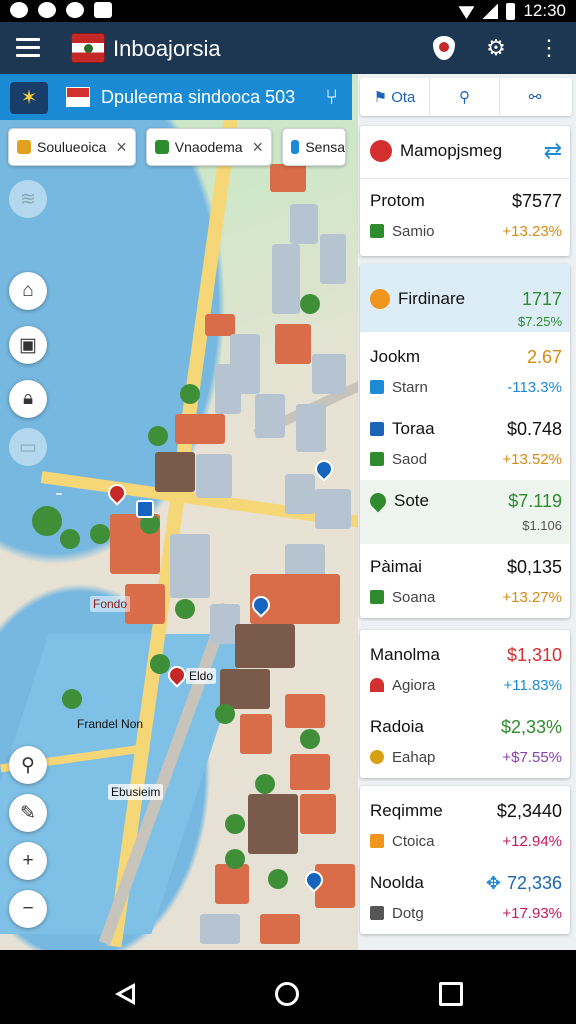 The height and width of the screenshot is (1024, 576). I want to click on list-item: Manolma $1,310, so click(466, 655).